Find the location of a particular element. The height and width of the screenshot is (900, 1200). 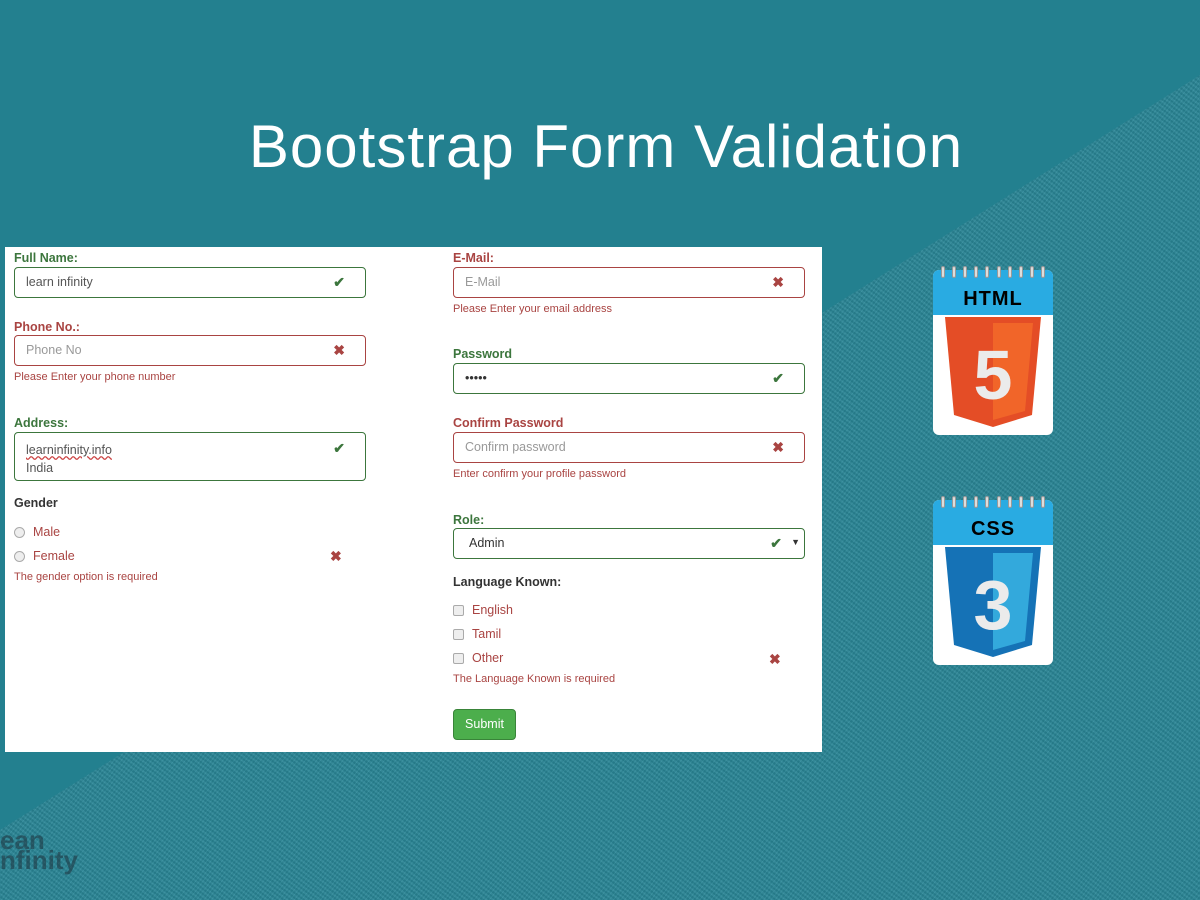

gender-male-radio: Male is located at coordinates (37, 532).